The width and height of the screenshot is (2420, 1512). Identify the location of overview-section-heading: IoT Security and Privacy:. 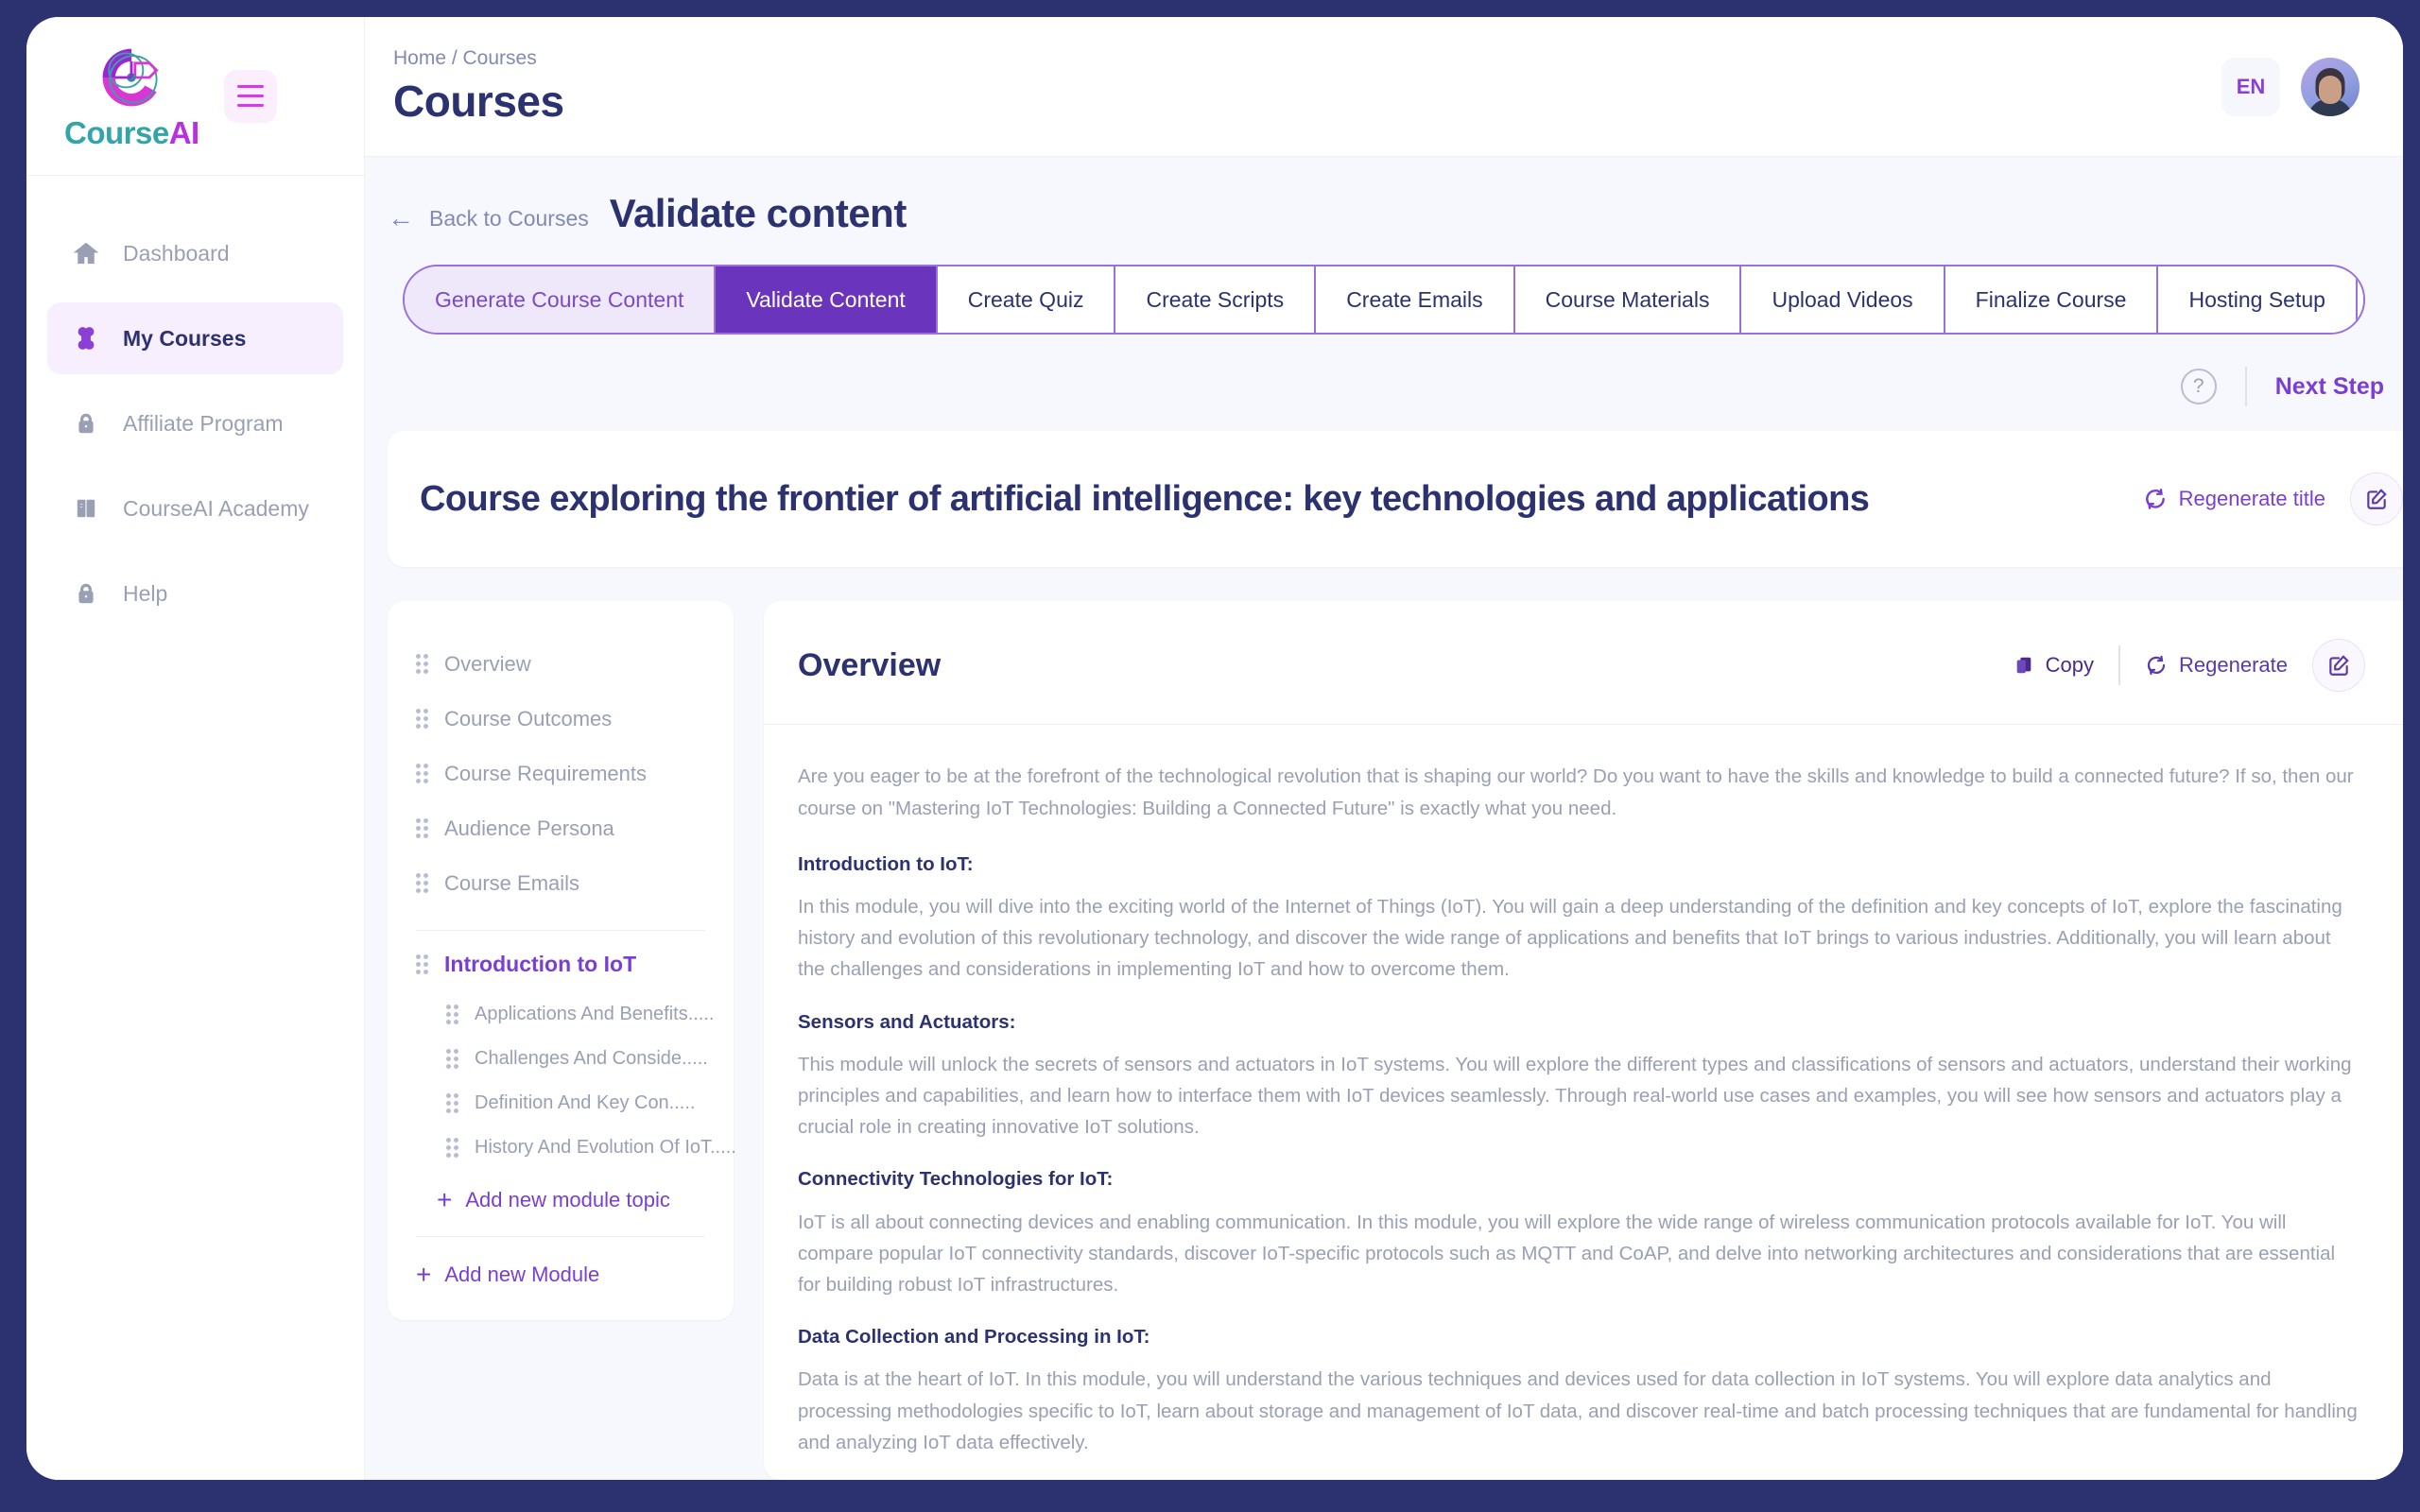
(1578, 1479).